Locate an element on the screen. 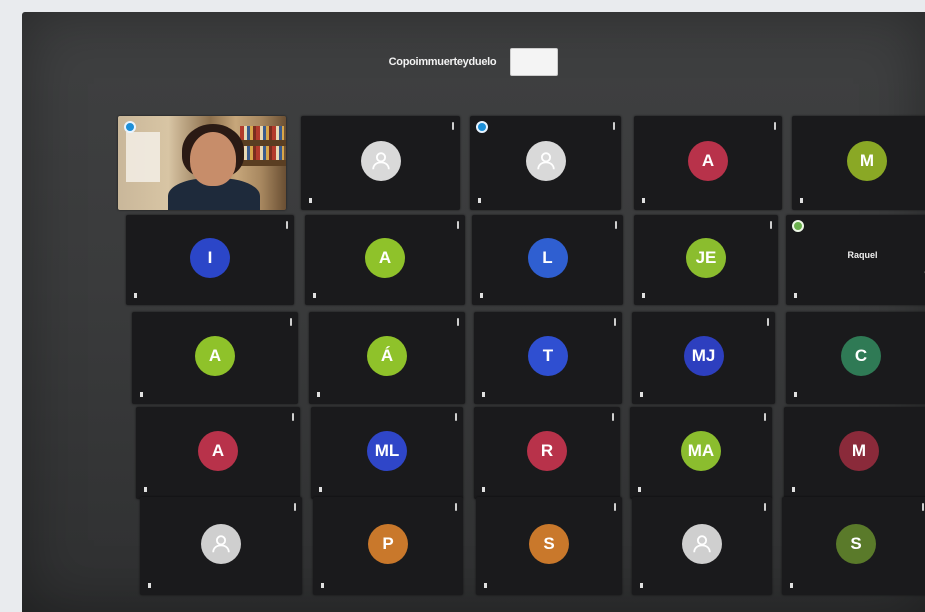  participant-tile: I is located at coordinates (210, 260).